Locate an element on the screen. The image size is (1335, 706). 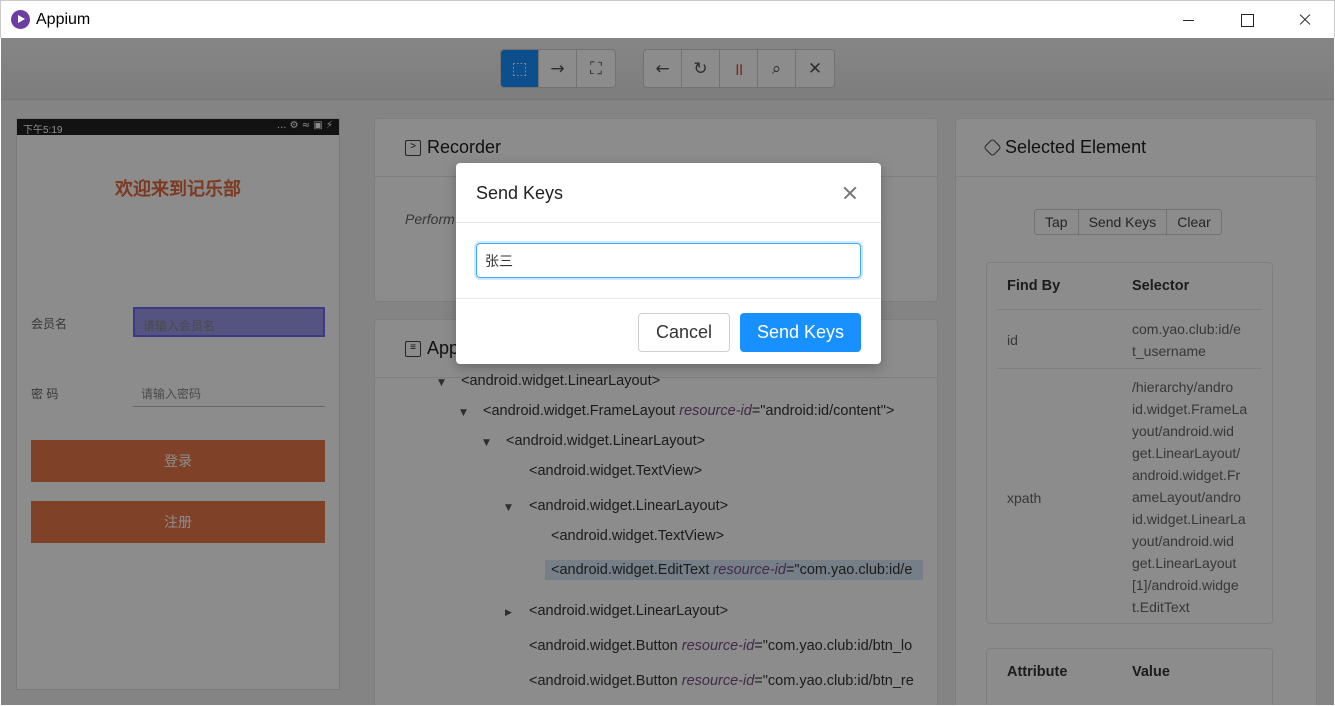
title-bar: Appium is located at coordinates (667, 19).